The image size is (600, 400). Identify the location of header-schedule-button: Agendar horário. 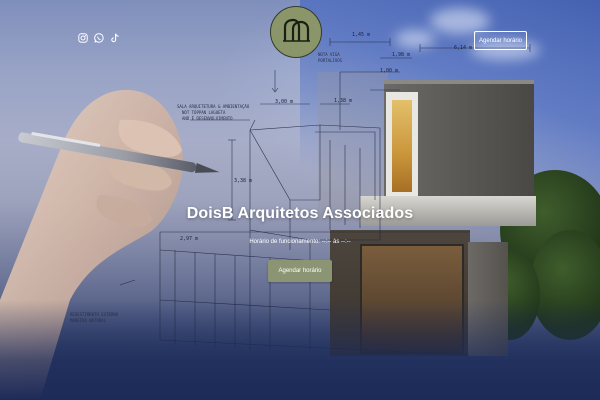
(500, 40).